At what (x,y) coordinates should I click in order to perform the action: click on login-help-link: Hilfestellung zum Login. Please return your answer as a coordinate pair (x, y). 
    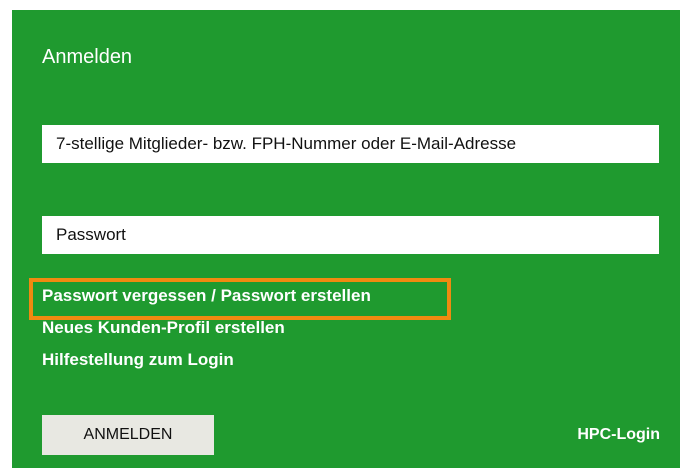
    Looking at the image, I should click on (206, 364).